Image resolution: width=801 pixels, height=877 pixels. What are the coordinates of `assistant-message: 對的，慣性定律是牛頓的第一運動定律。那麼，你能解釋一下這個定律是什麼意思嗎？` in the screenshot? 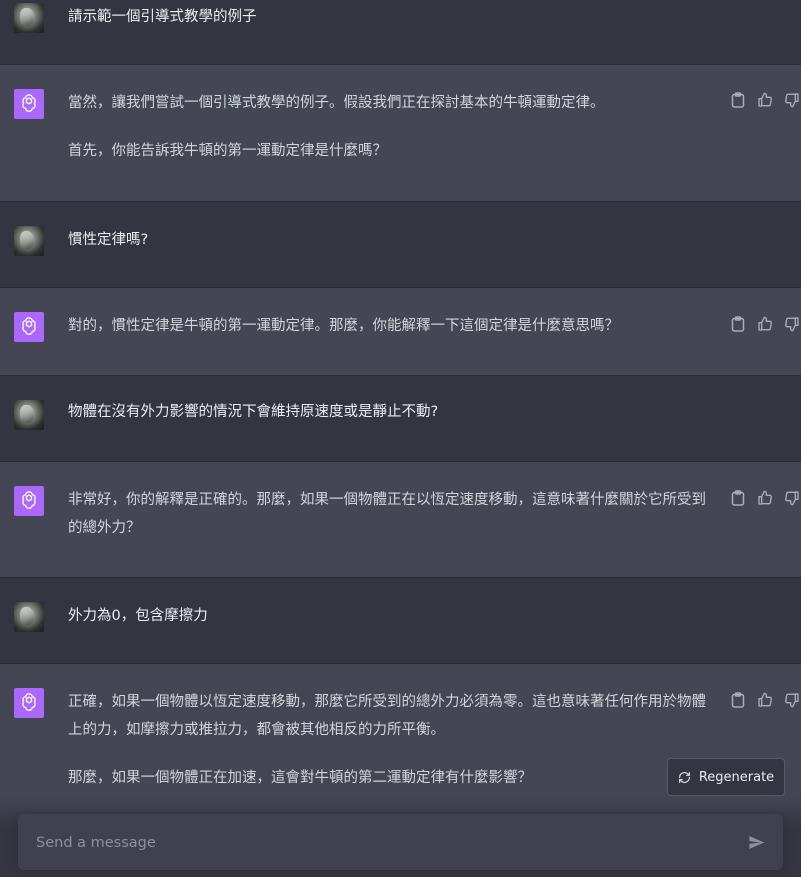 It's located at (400, 332).